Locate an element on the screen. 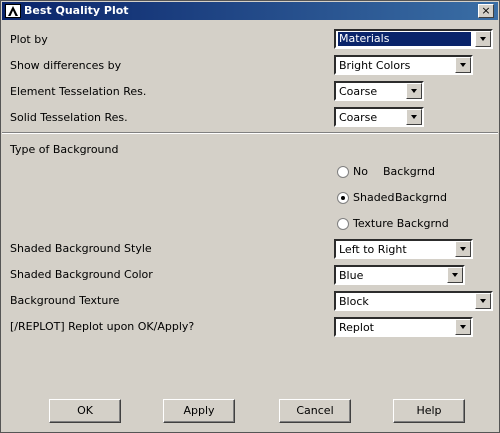 The height and width of the screenshot is (433, 500). radio-shaded-label: Shaded is located at coordinates (374, 197).